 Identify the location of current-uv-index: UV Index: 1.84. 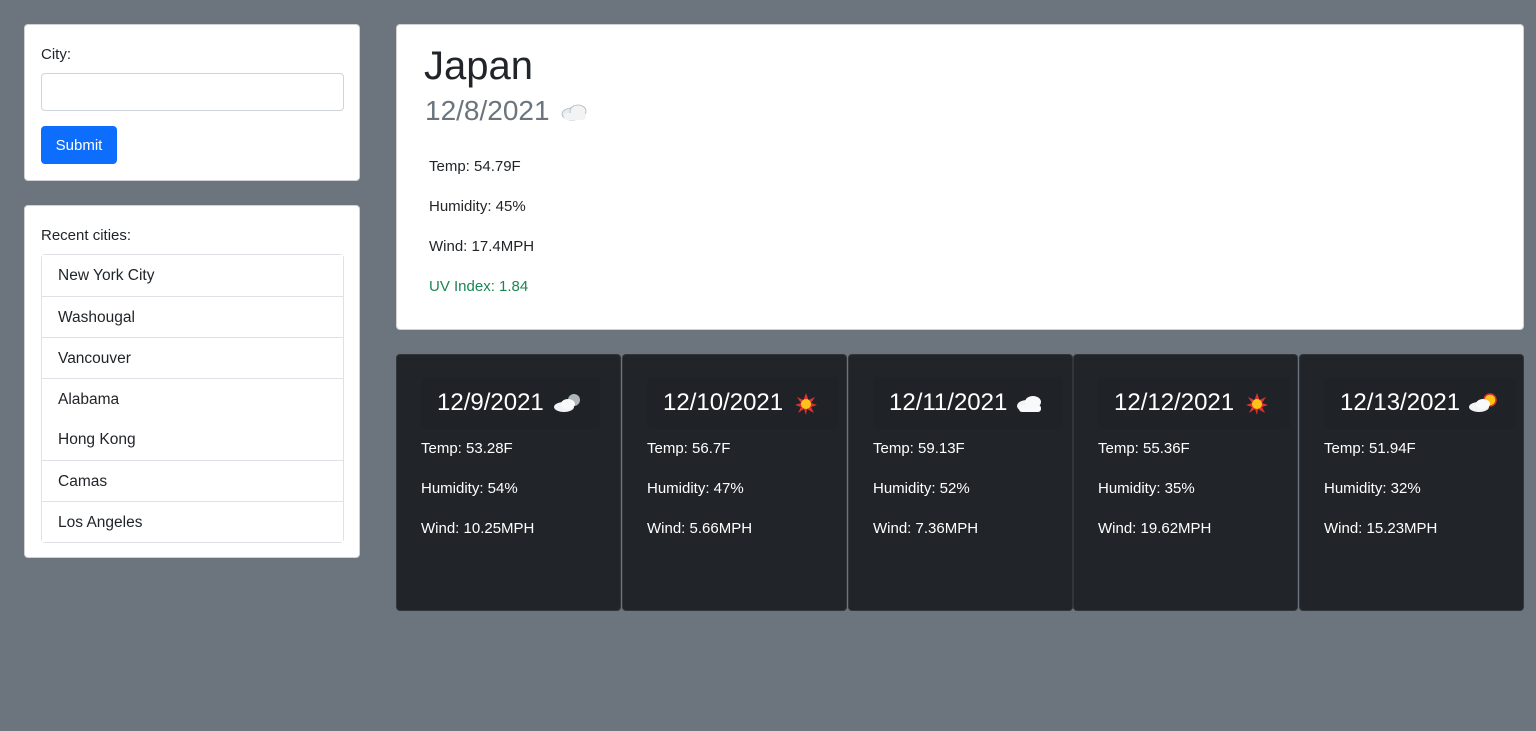
(479, 286).